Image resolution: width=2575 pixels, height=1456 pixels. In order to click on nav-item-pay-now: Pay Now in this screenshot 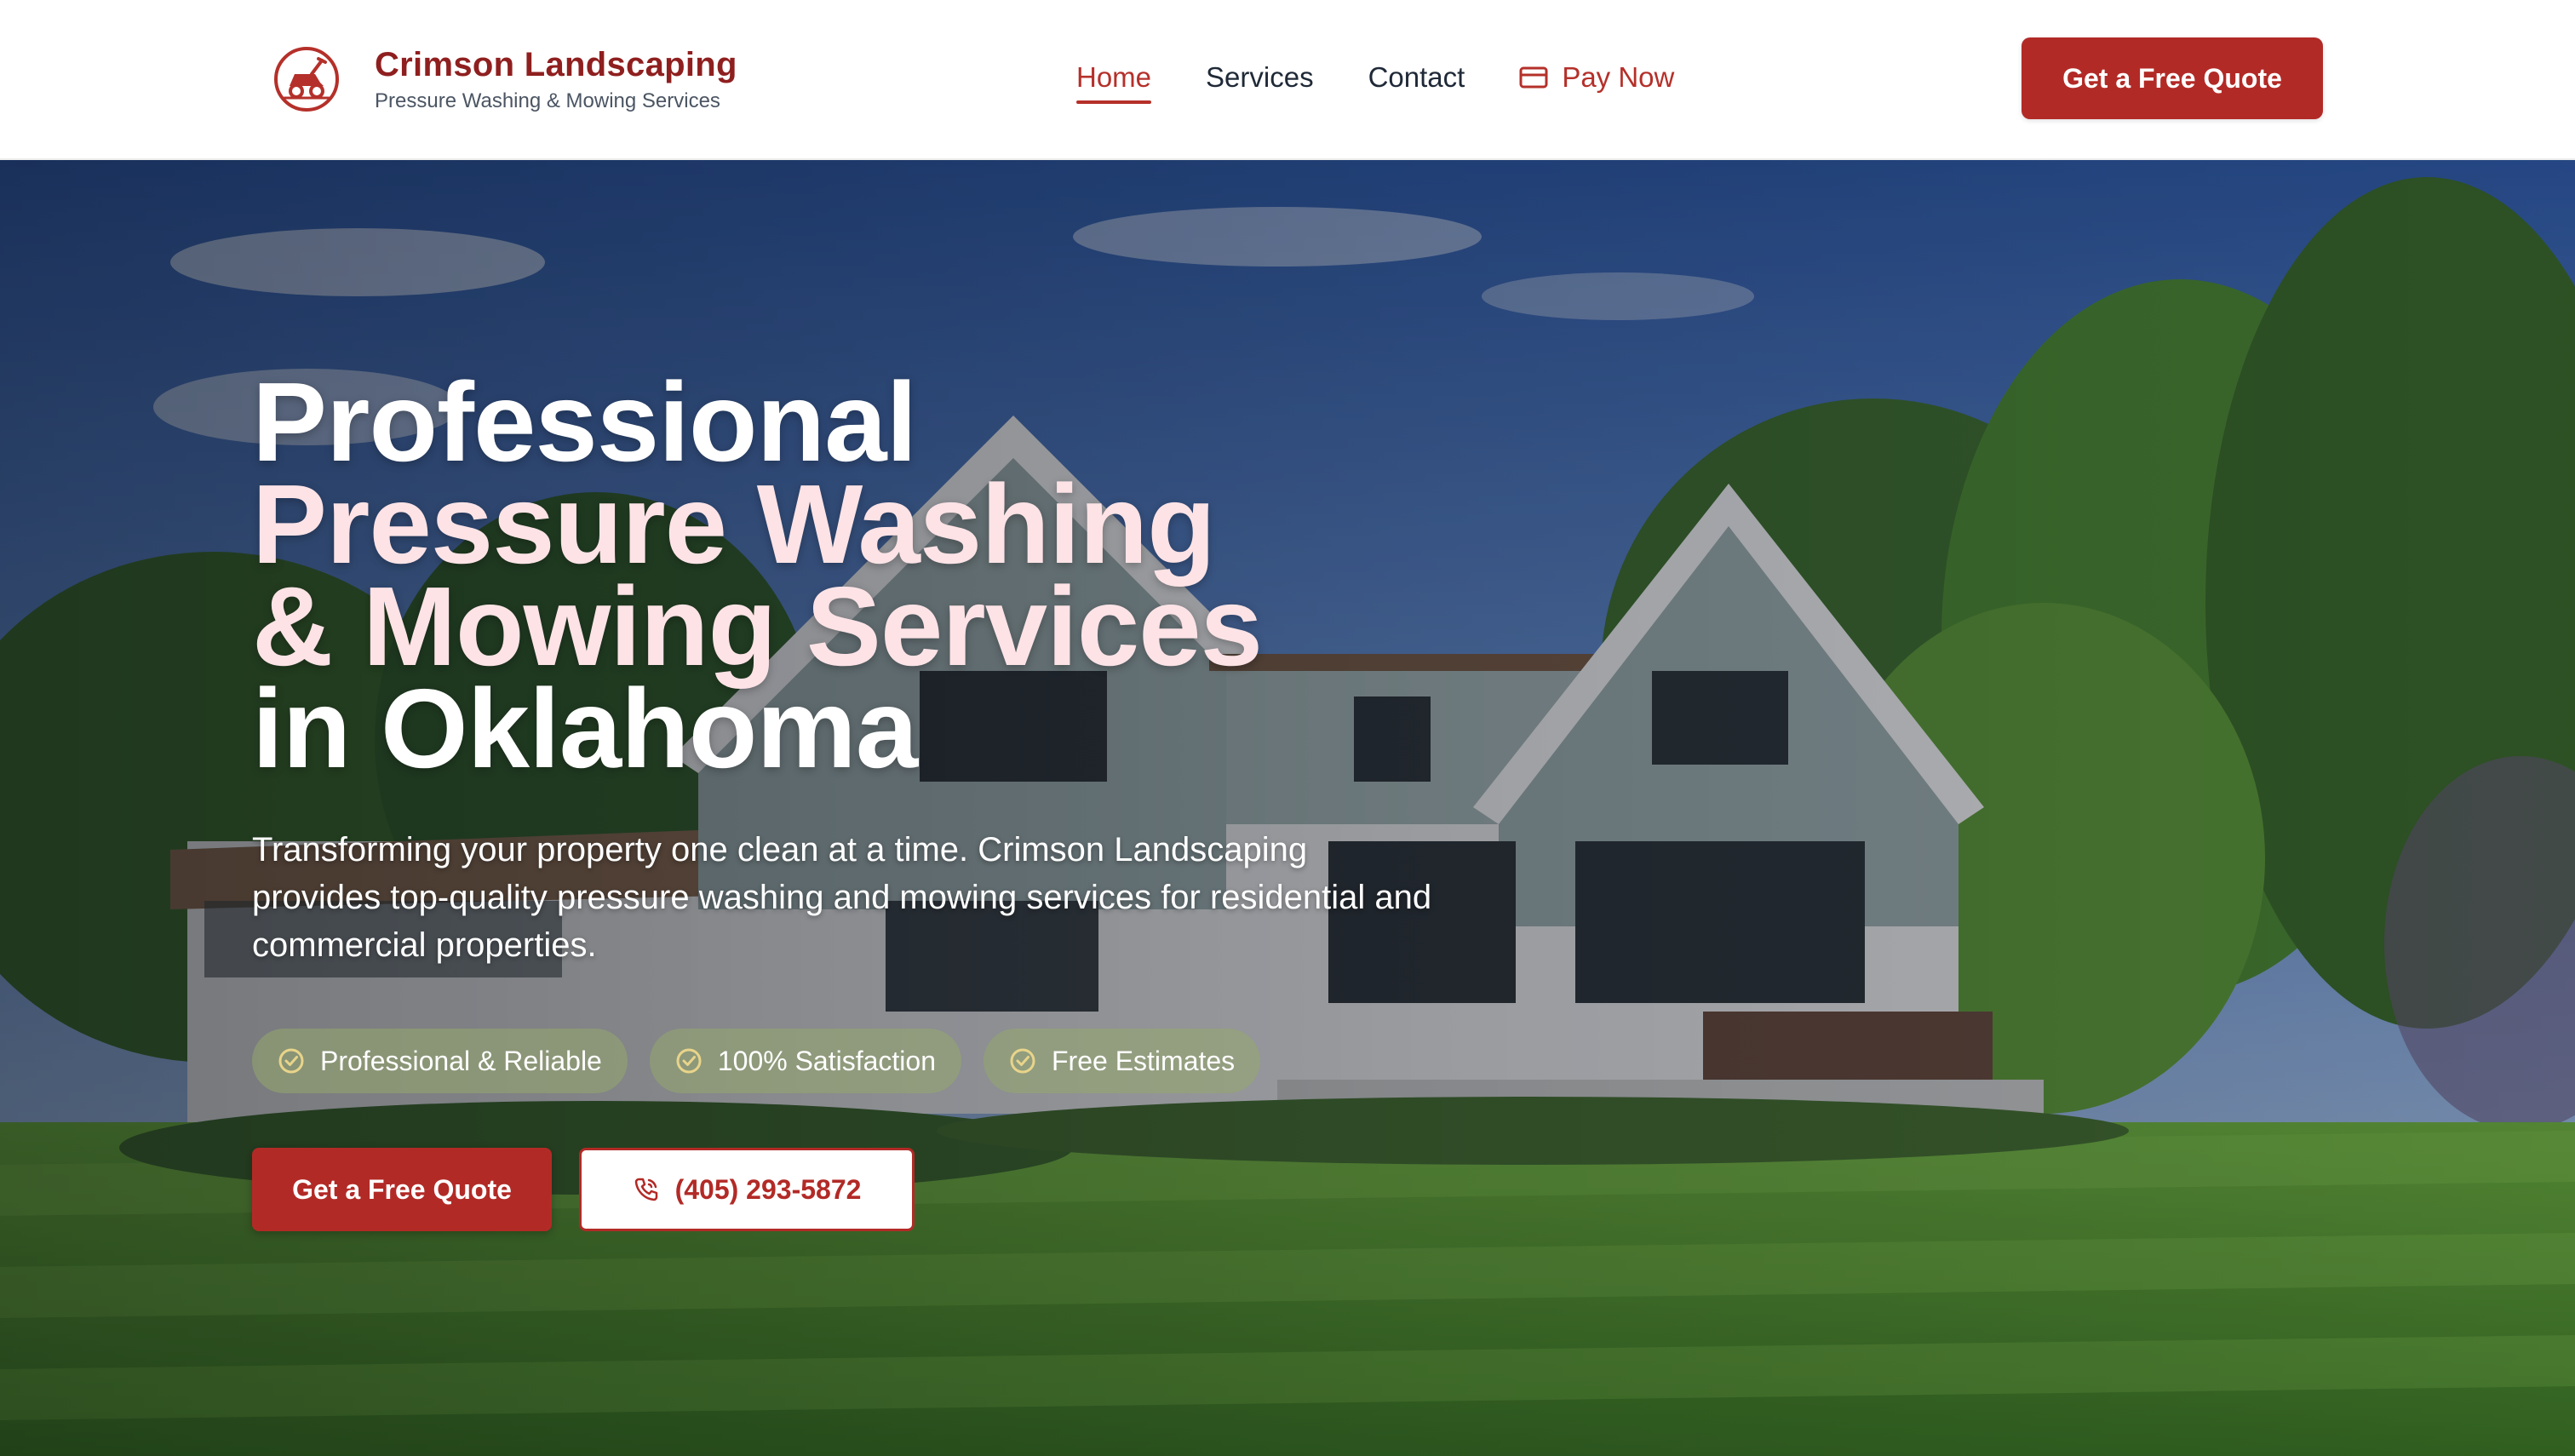, I will do `click(1596, 78)`.